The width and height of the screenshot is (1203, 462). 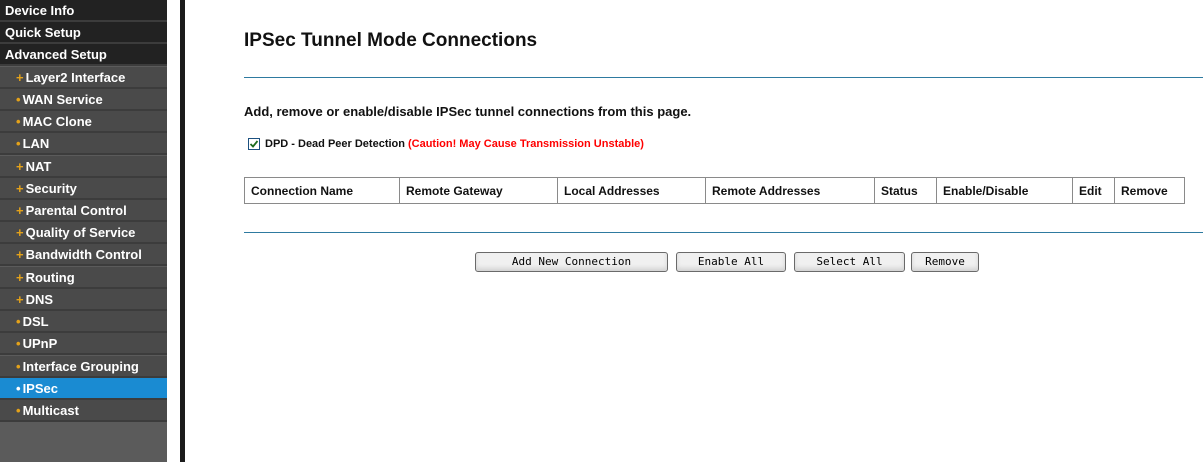 What do you see at coordinates (849, 262) in the screenshot?
I see `select-all-button: Select All` at bounding box center [849, 262].